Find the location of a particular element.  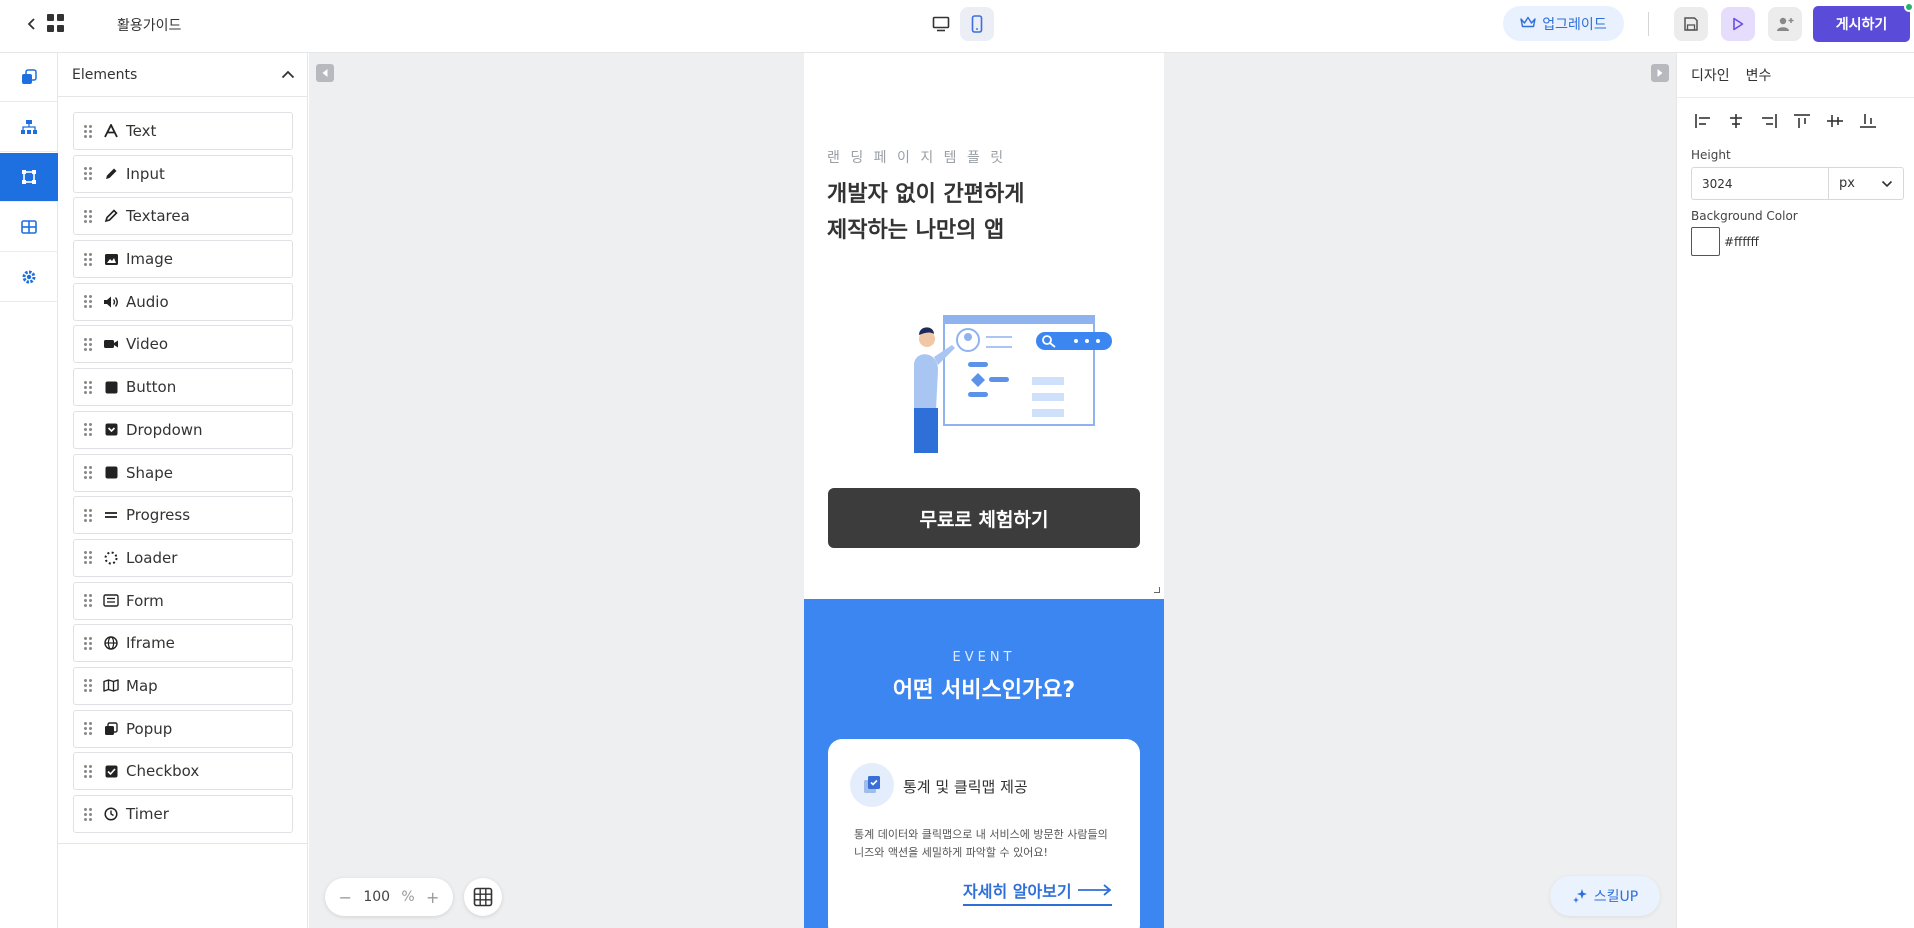

free-trial-button: 무료로 체험하기 is located at coordinates (984, 518).